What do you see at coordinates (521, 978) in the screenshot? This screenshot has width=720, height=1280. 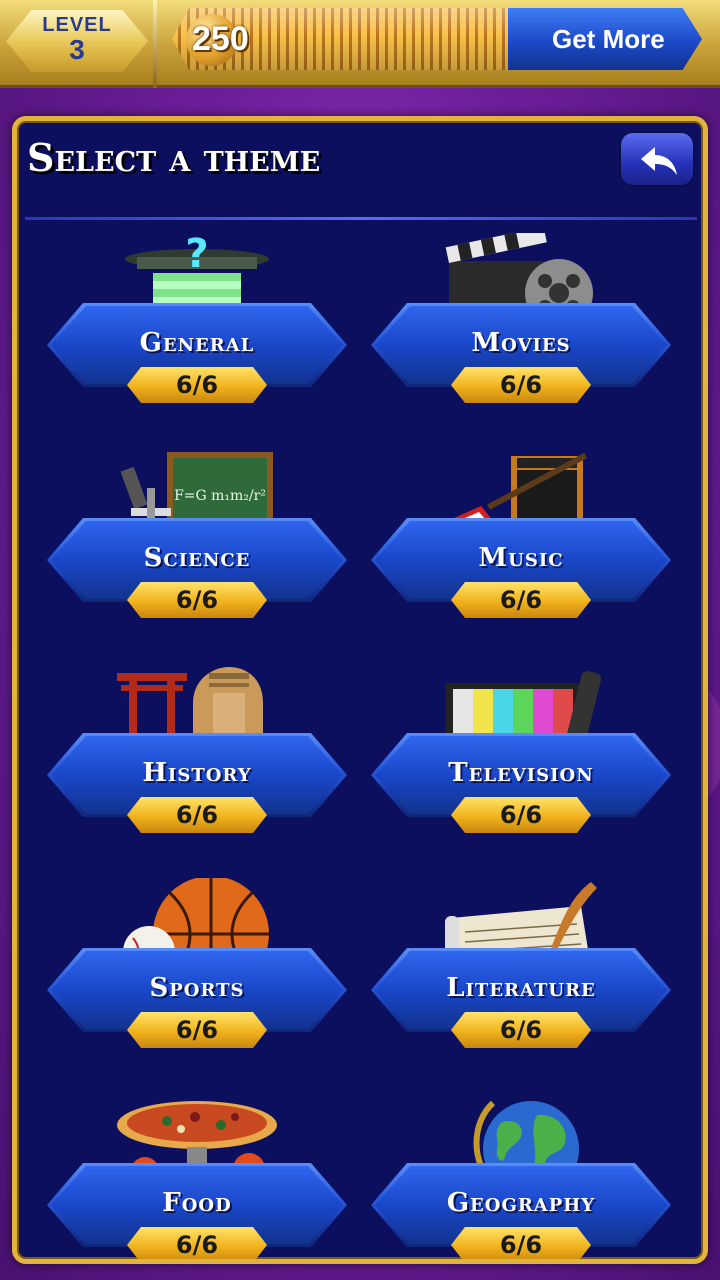 I see `theme-literature: Literature 6/6` at bounding box center [521, 978].